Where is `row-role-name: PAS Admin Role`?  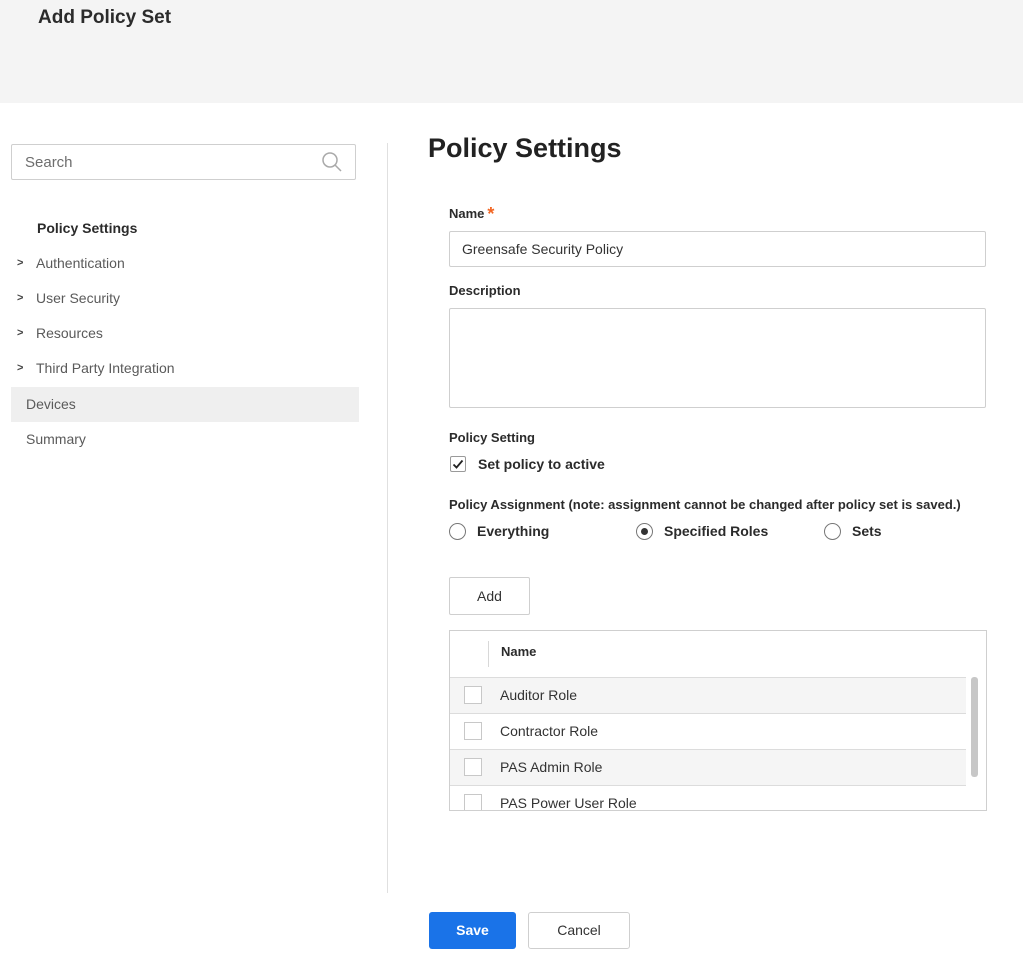
row-role-name: PAS Admin Role is located at coordinates (551, 767).